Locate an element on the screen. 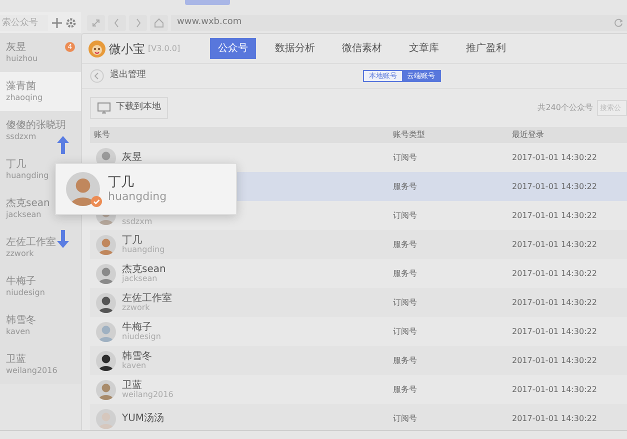 The width and height of the screenshot is (627, 439). version-label: [V3.0.0] is located at coordinates (164, 48).